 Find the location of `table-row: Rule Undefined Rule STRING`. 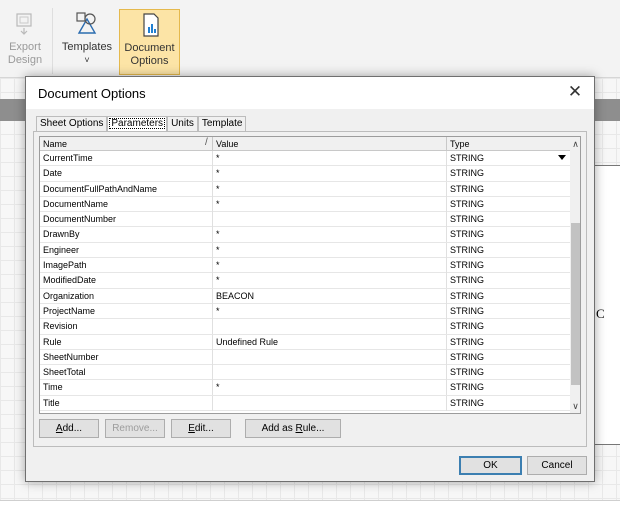

table-row: Rule Undefined Rule STRING is located at coordinates (305, 342).